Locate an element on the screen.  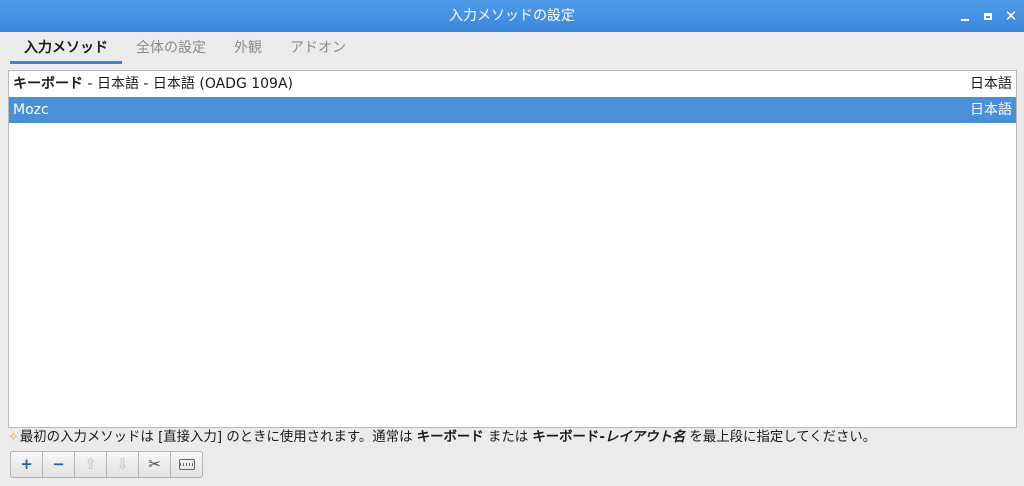
maximize-button is located at coordinates (988, 16).